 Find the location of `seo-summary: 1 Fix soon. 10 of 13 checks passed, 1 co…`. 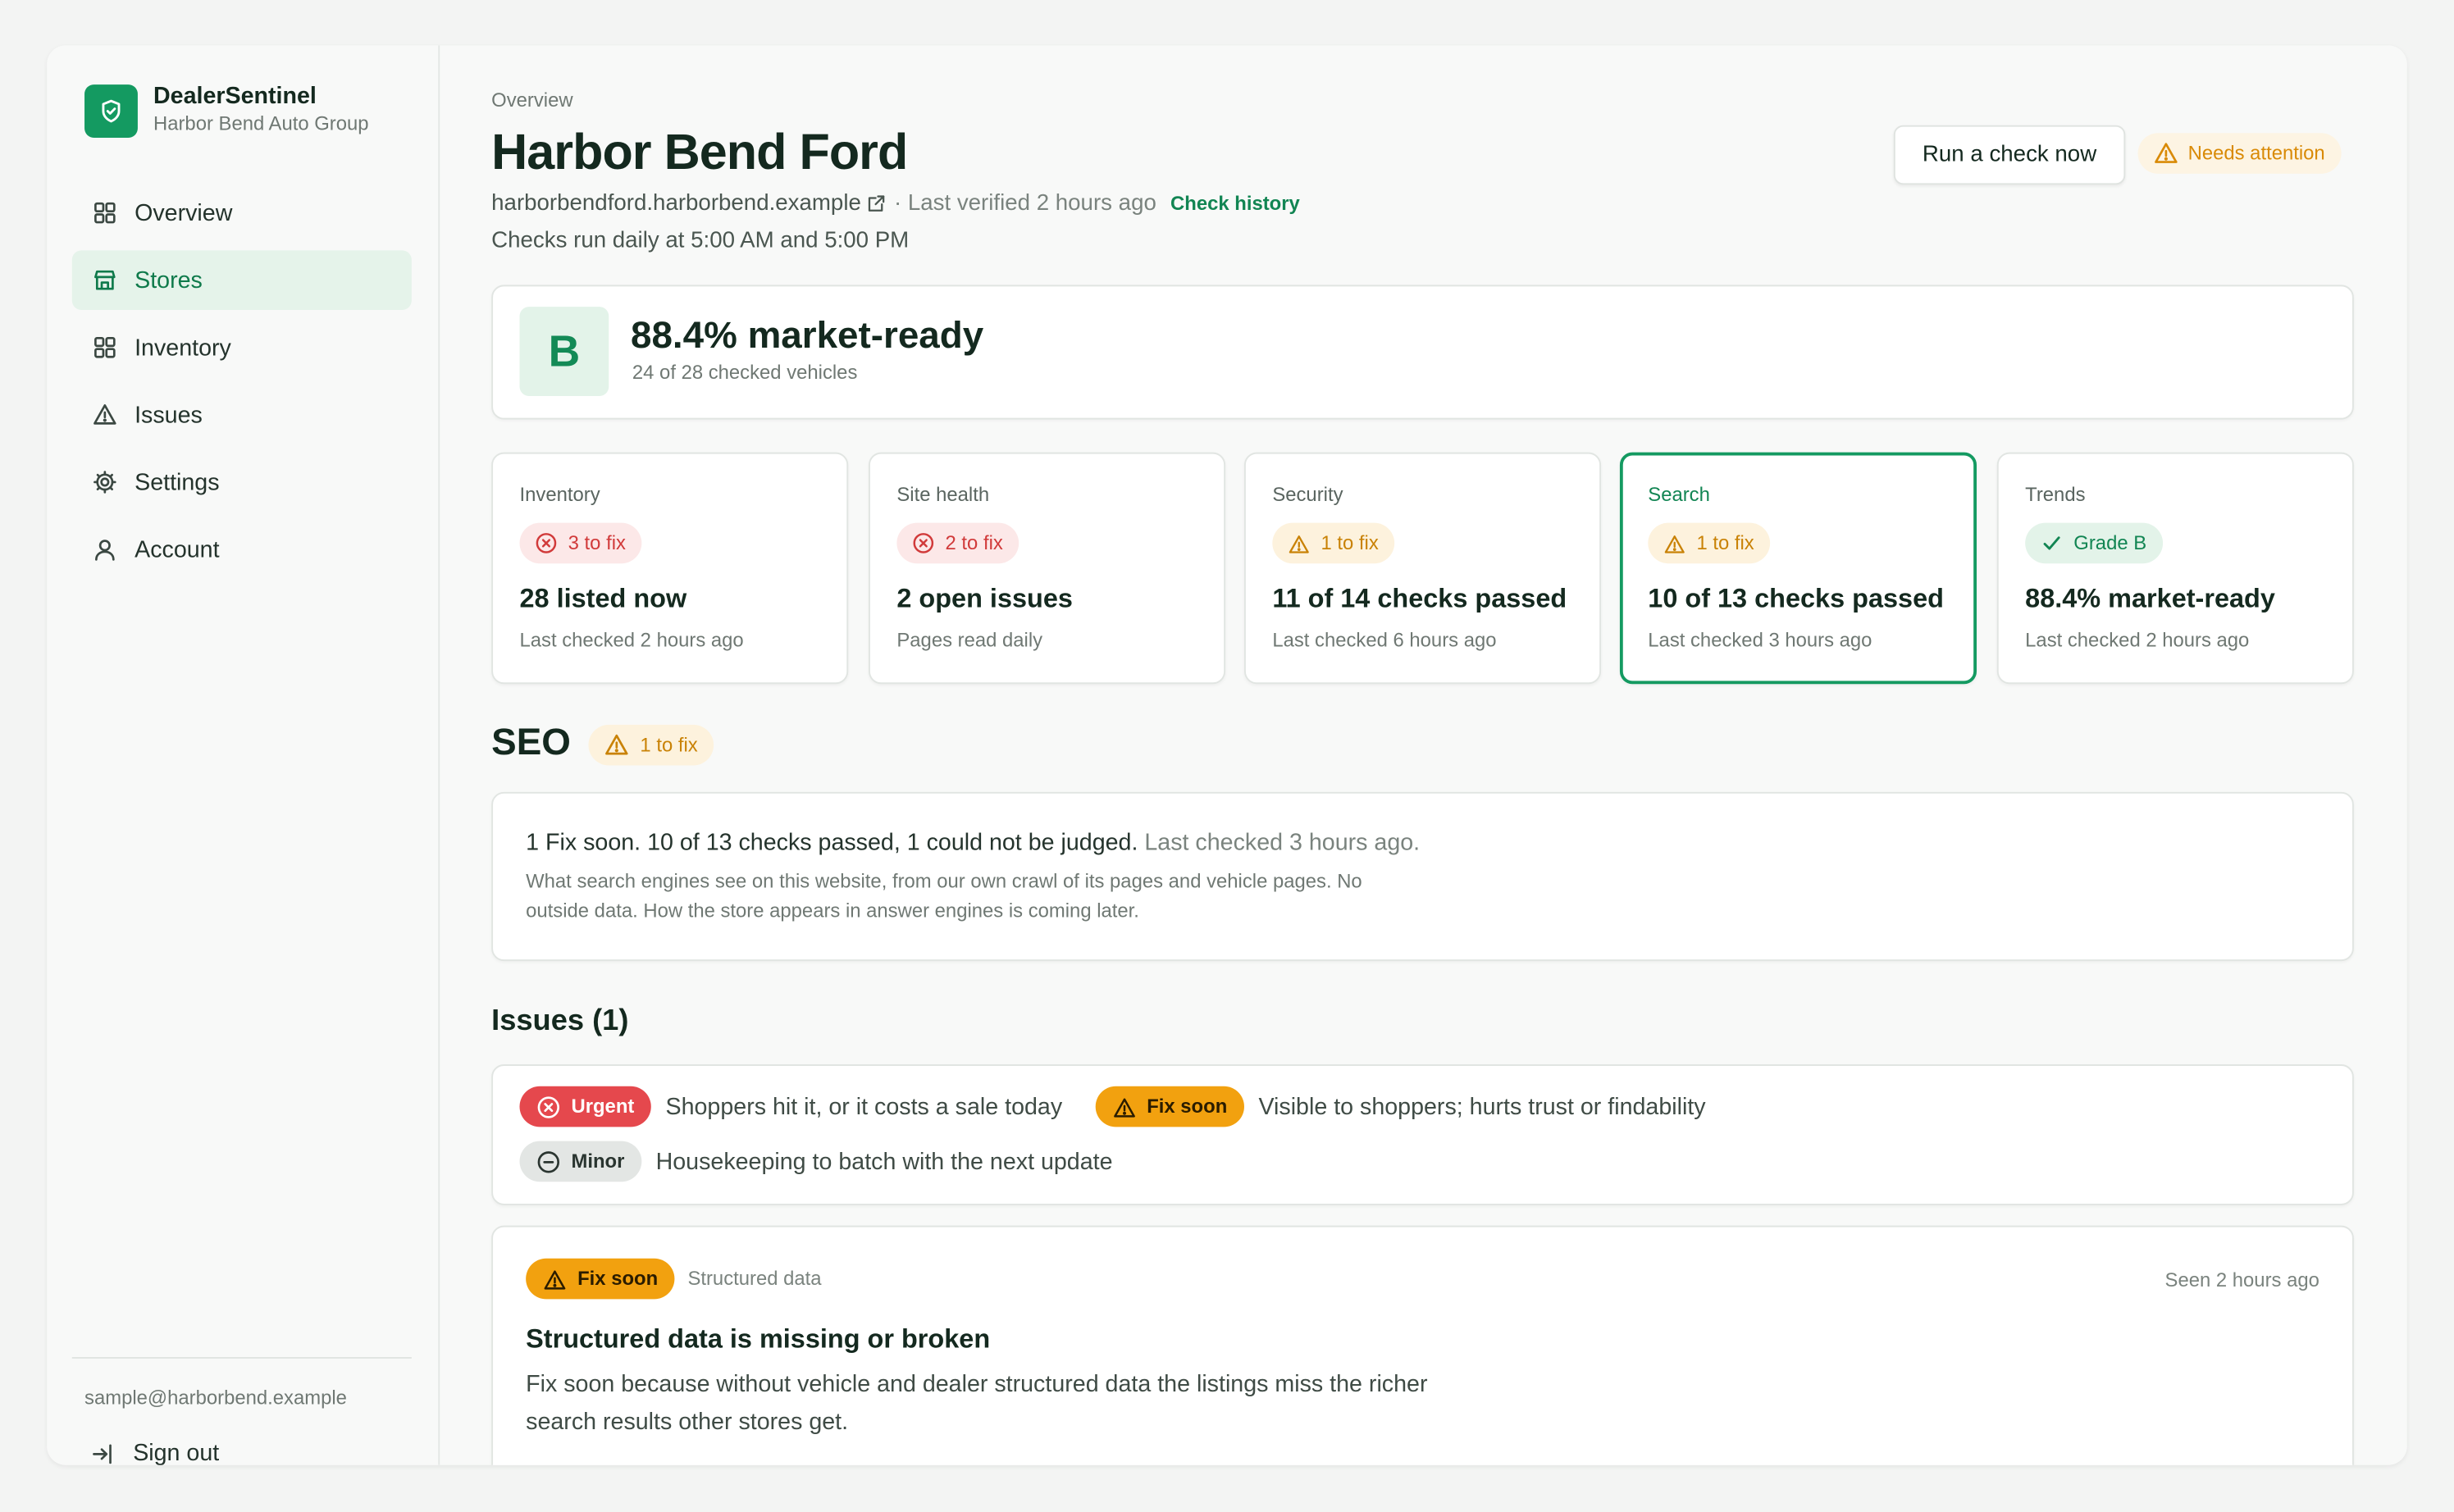

seo-summary: 1 Fix soon. 10 of 13 checks passed, 1 co… is located at coordinates (973, 843).